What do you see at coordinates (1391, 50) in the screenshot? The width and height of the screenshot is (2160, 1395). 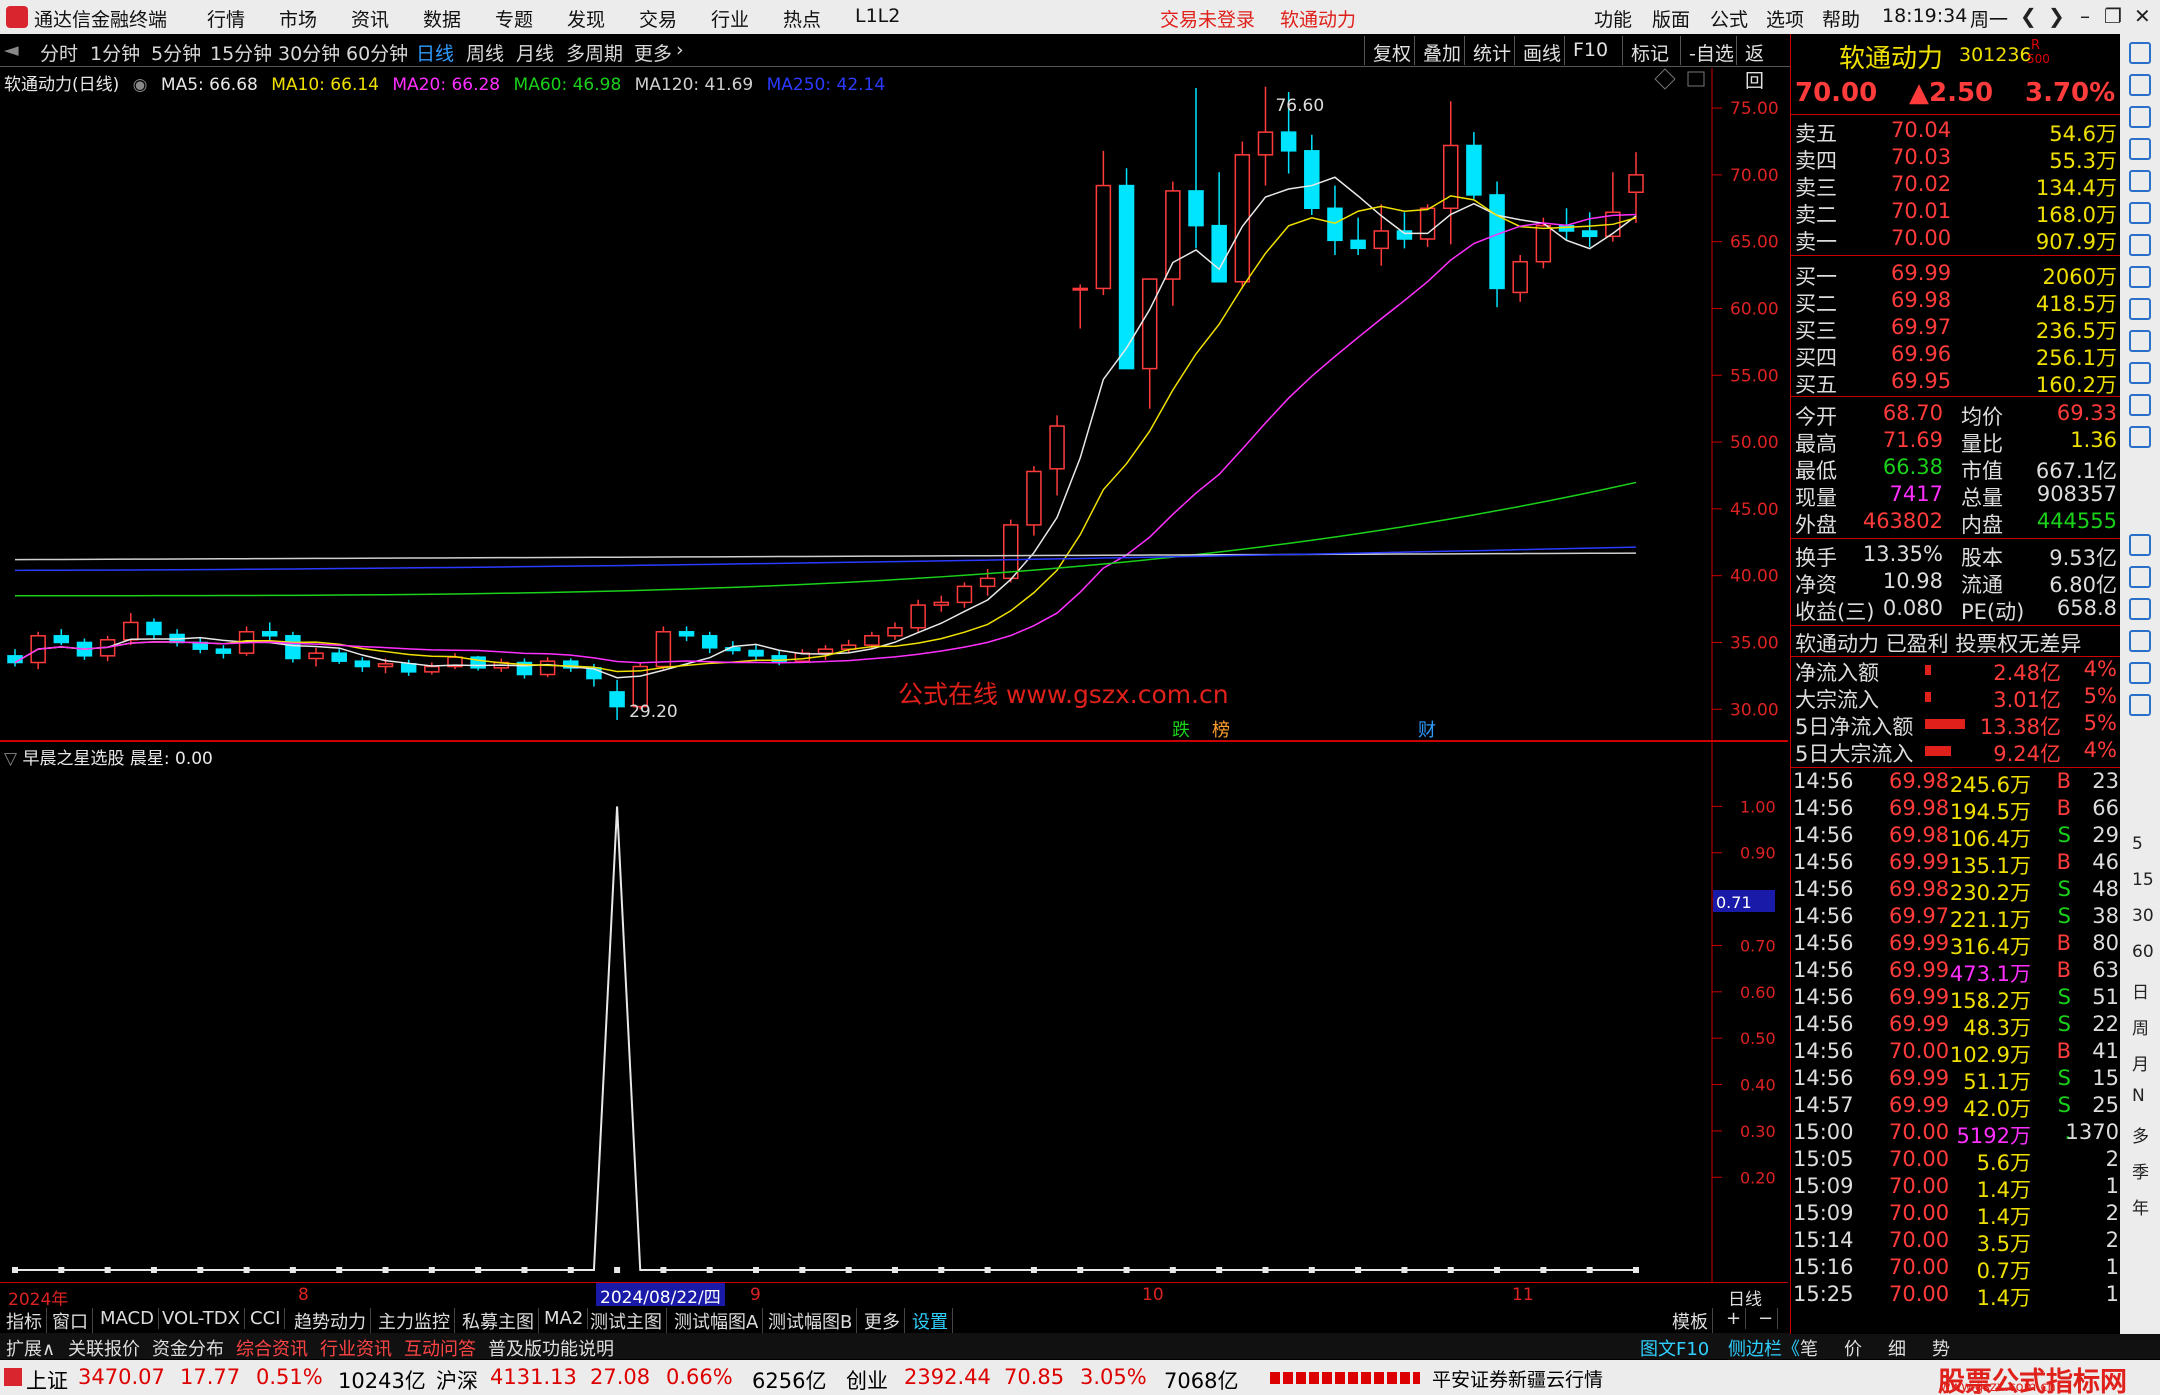 I see `tool-adjust: 复权` at bounding box center [1391, 50].